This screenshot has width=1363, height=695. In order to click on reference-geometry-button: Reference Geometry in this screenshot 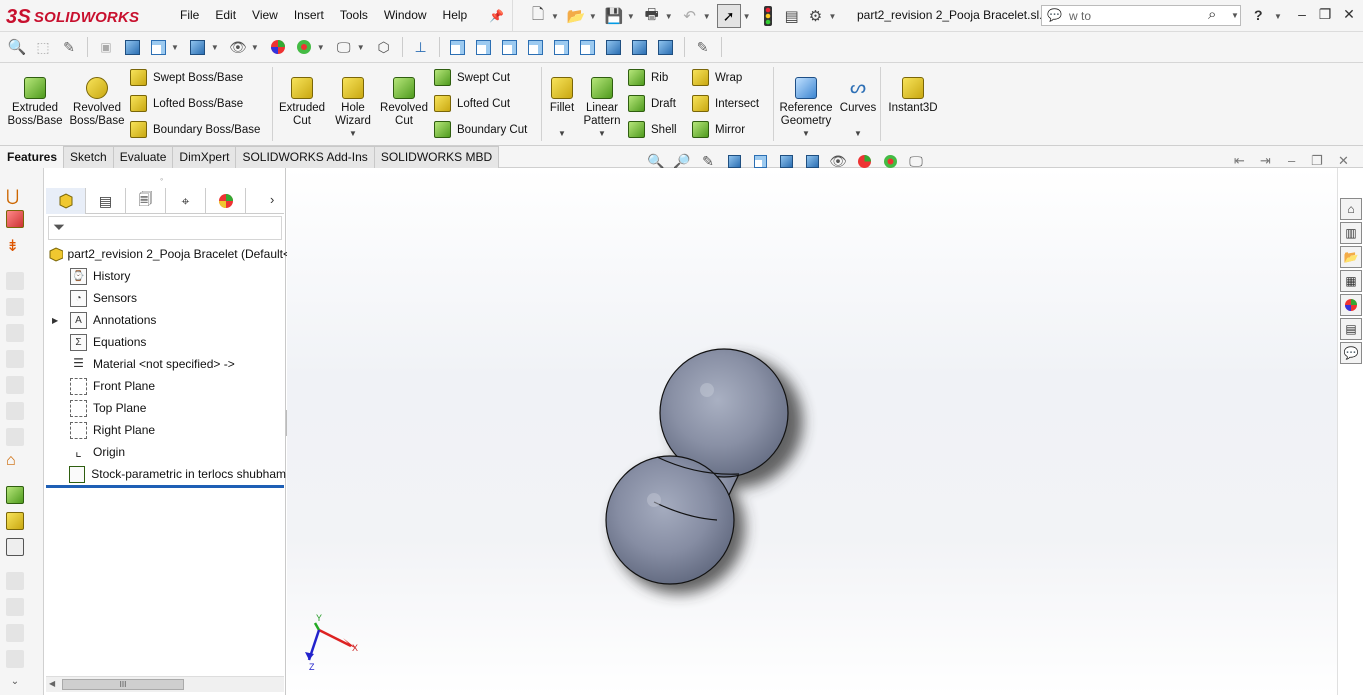, I will do `click(806, 100)`.